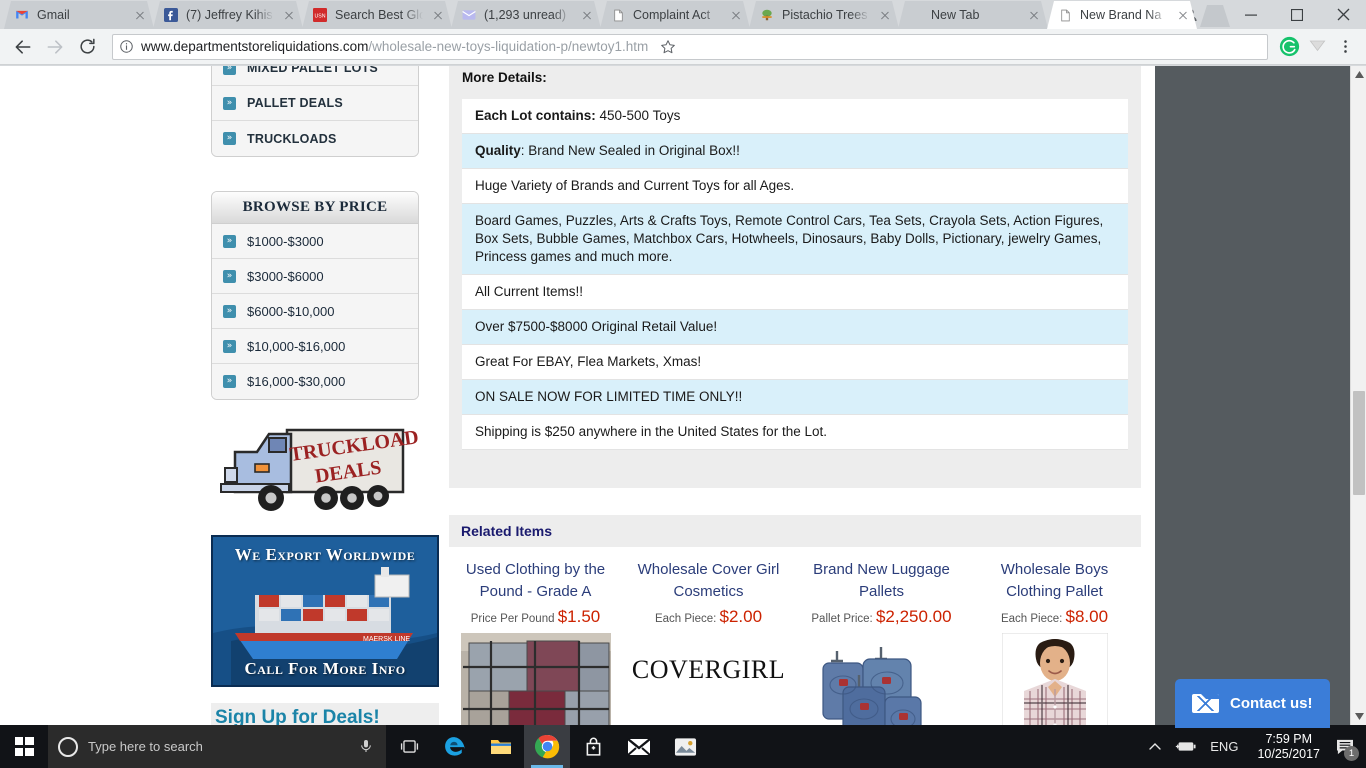 The height and width of the screenshot is (768, 1366). I want to click on taskbar-clock: 7:59 PM 10/25/2017, so click(1288, 747).